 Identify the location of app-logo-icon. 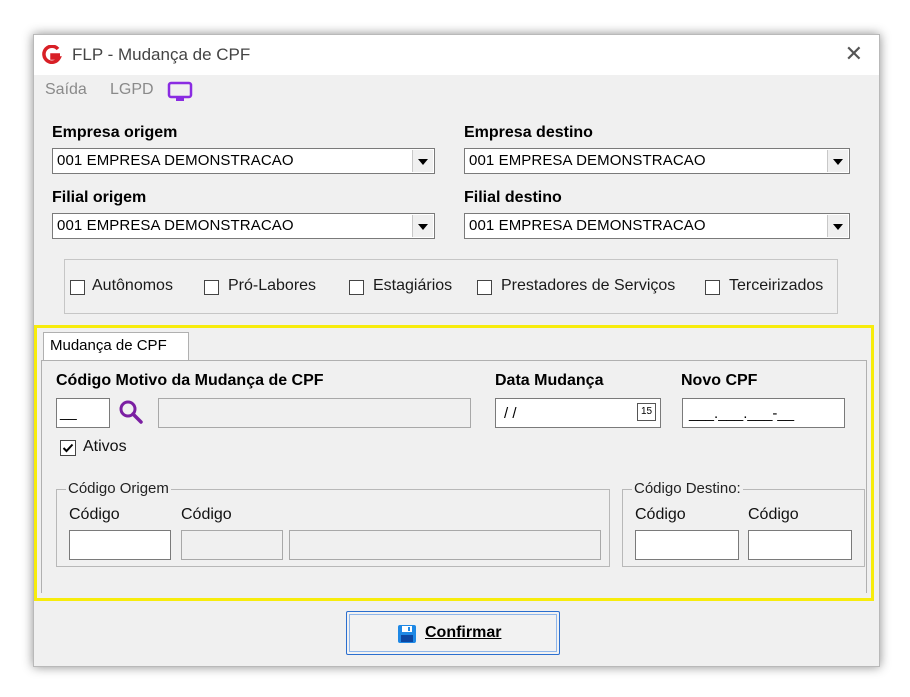
(52, 54).